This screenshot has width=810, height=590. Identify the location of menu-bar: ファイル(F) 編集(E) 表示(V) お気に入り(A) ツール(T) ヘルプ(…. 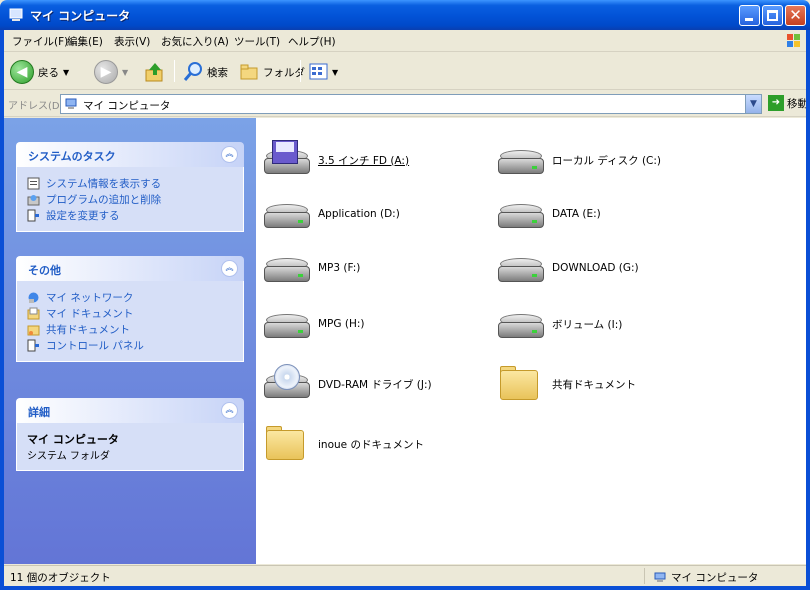
(405, 41).